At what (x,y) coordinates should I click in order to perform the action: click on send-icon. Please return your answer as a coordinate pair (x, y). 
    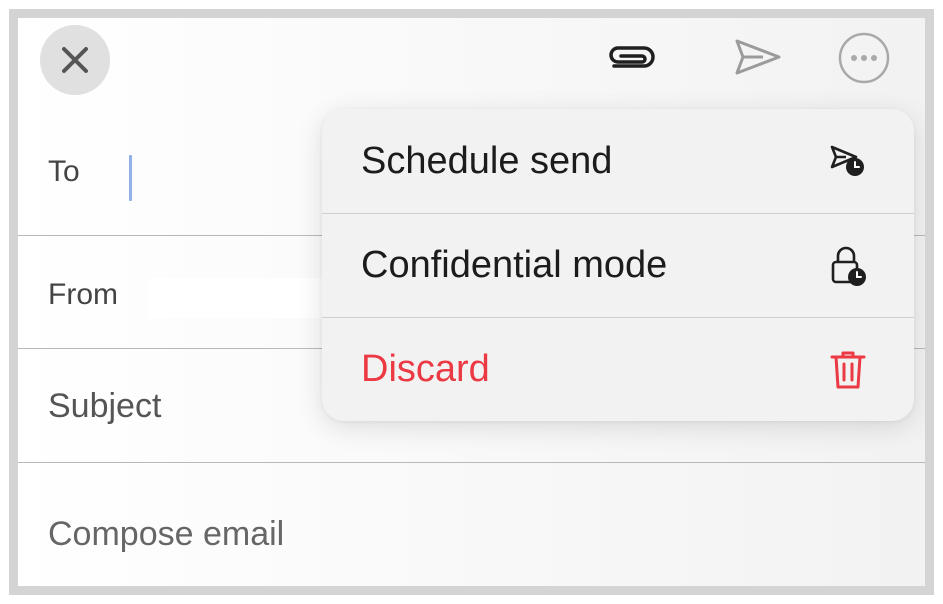
    Looking at the image, I should click on (758, 57).